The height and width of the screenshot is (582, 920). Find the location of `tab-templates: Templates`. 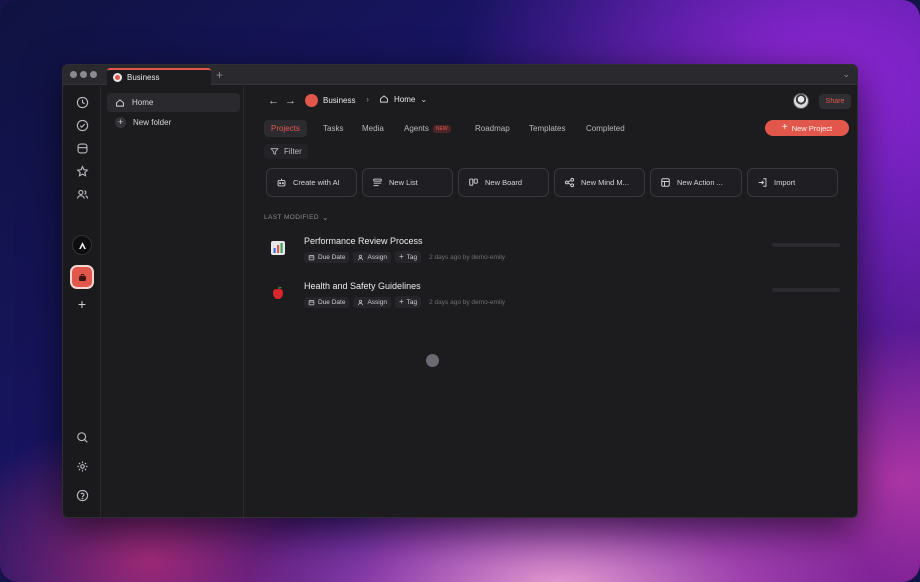

tab-templates: Templates is located at coordinates (547, 128).